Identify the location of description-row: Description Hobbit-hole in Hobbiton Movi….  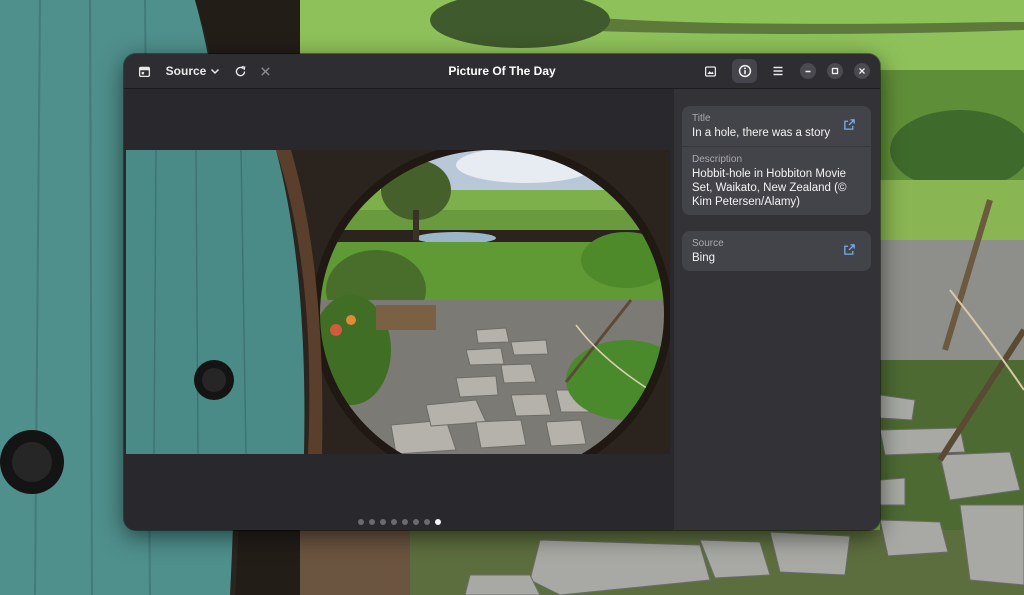
(776, 180).